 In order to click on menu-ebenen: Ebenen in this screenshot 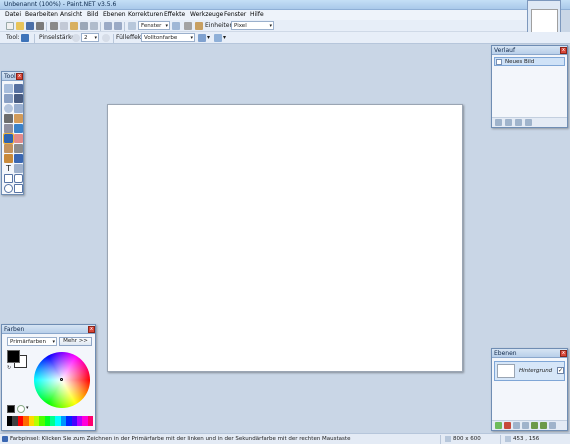, I will do `click(114, 14)`.